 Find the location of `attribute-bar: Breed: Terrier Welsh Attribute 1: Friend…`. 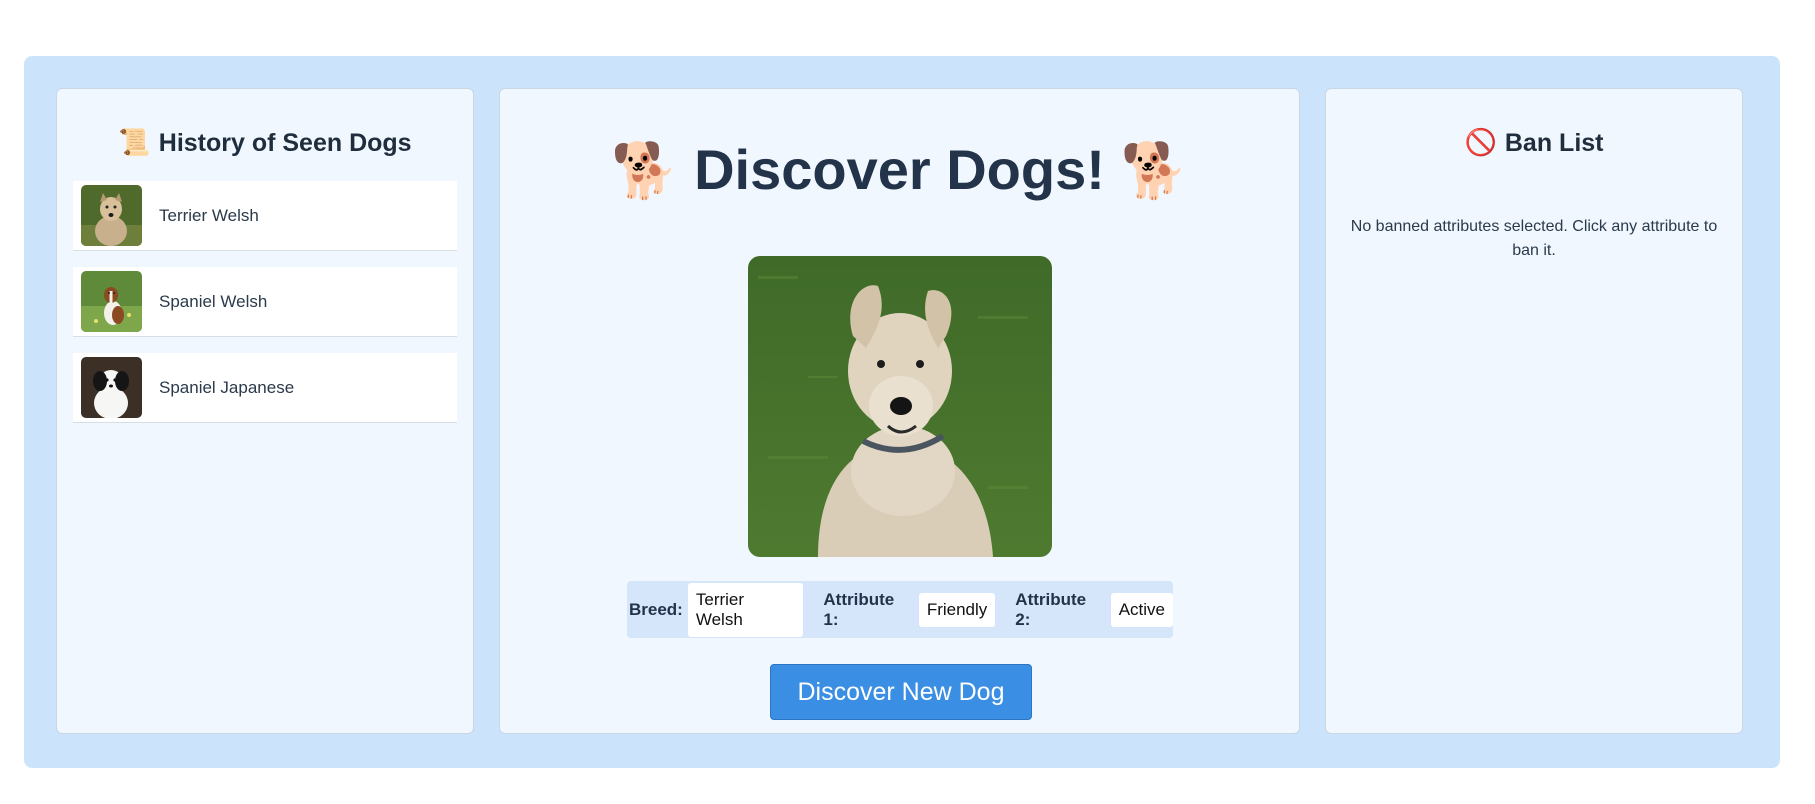

attribute-bar: Breed: Terrier Welsh Attribute 1: Friend… is located at coordinates (900, 609).